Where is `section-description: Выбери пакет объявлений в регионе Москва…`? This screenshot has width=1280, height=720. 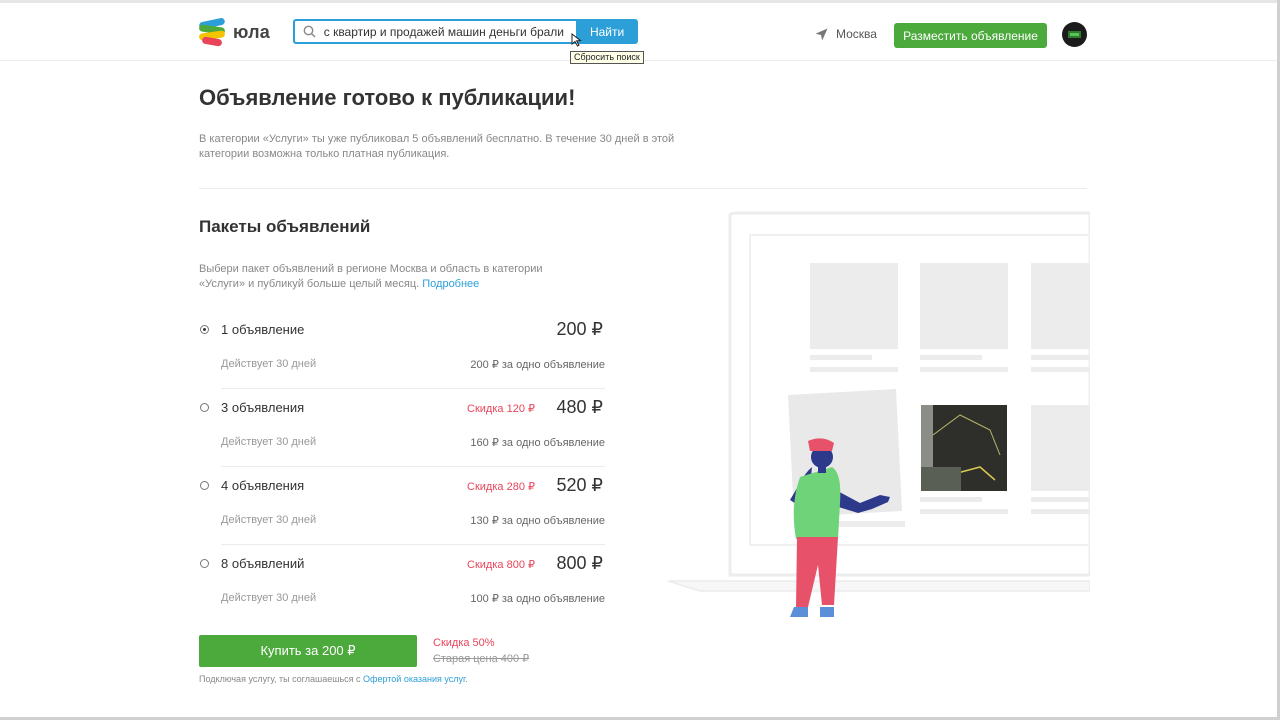
section-description: Выбери пакет объявлений в регионе Москва… is located at coordinates (389, 277).